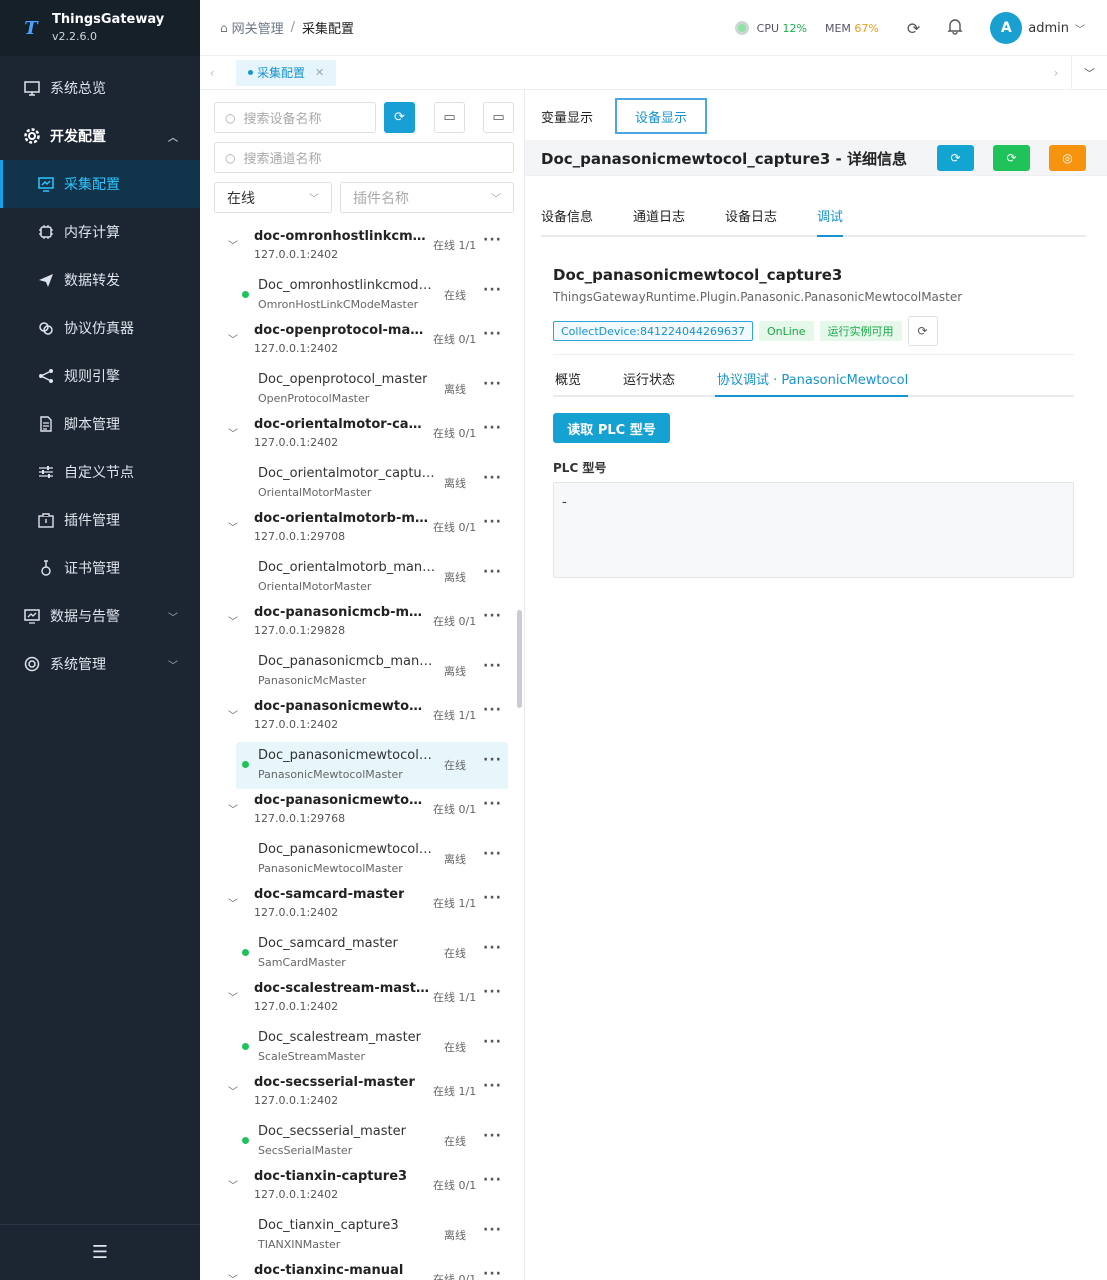 This screenshot has width=1107, height=1280. Describe the element at coordinates (955, 158) in the screenshot. I see `refresh-device-button: ⟳` at that location.